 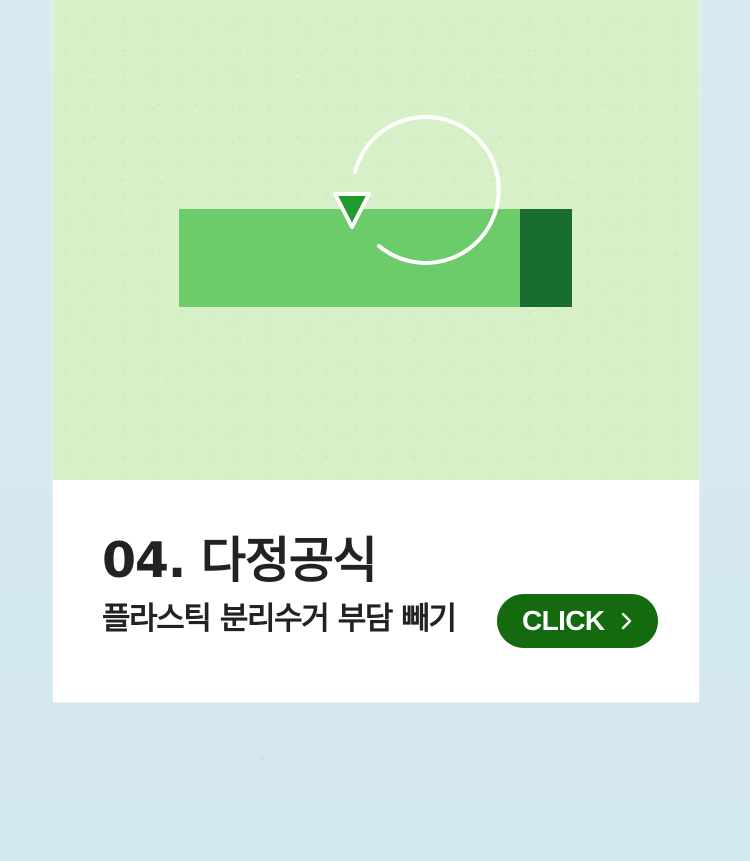 I want to click on click-button-label: CLICK, so click(x=563, y=620).